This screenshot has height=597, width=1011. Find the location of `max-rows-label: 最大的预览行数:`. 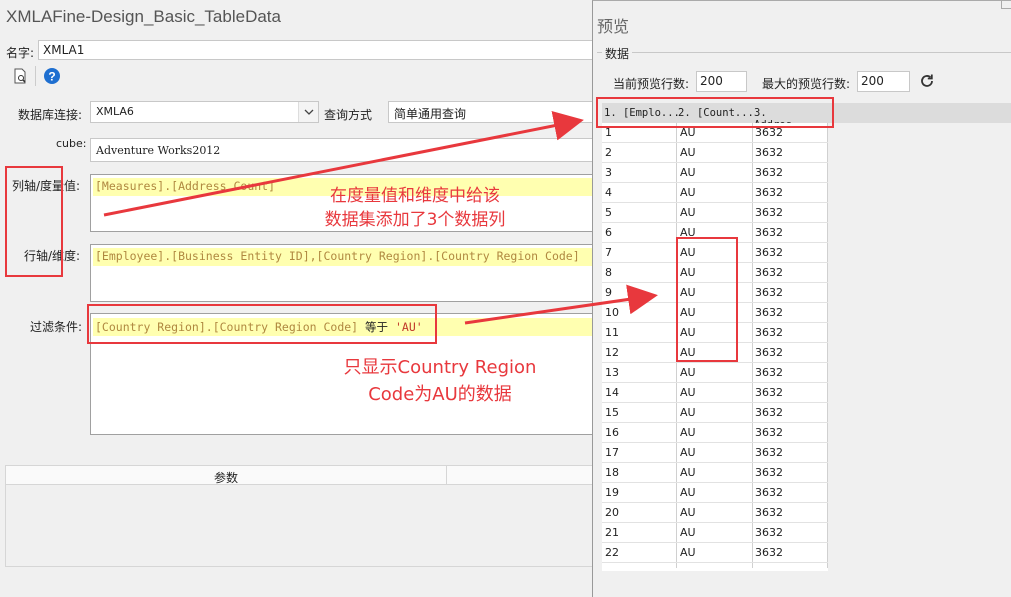

max-rows-label: 最大的预览行数: is located at coordinates (806, 84).